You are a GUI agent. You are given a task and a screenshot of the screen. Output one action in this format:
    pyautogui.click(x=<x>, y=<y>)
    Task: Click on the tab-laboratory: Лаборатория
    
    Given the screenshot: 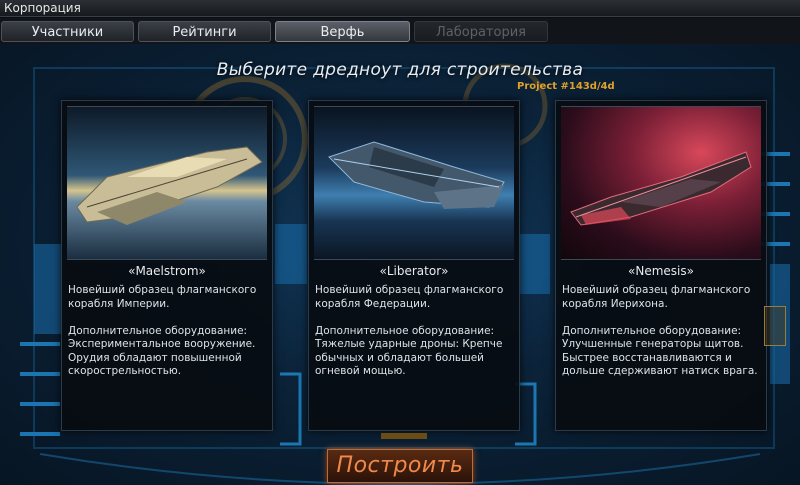 What is the action you would take?
    pyautogui.click(x=481, y=31)
    